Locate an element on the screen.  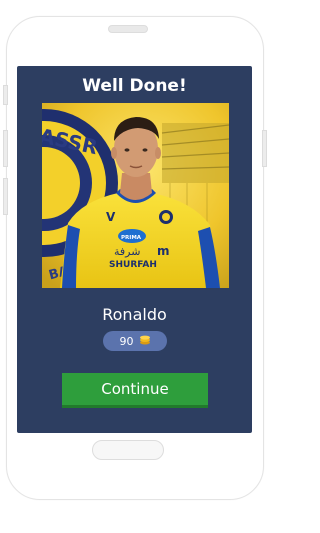
phone-home-button is located at coordinates (128, 450).